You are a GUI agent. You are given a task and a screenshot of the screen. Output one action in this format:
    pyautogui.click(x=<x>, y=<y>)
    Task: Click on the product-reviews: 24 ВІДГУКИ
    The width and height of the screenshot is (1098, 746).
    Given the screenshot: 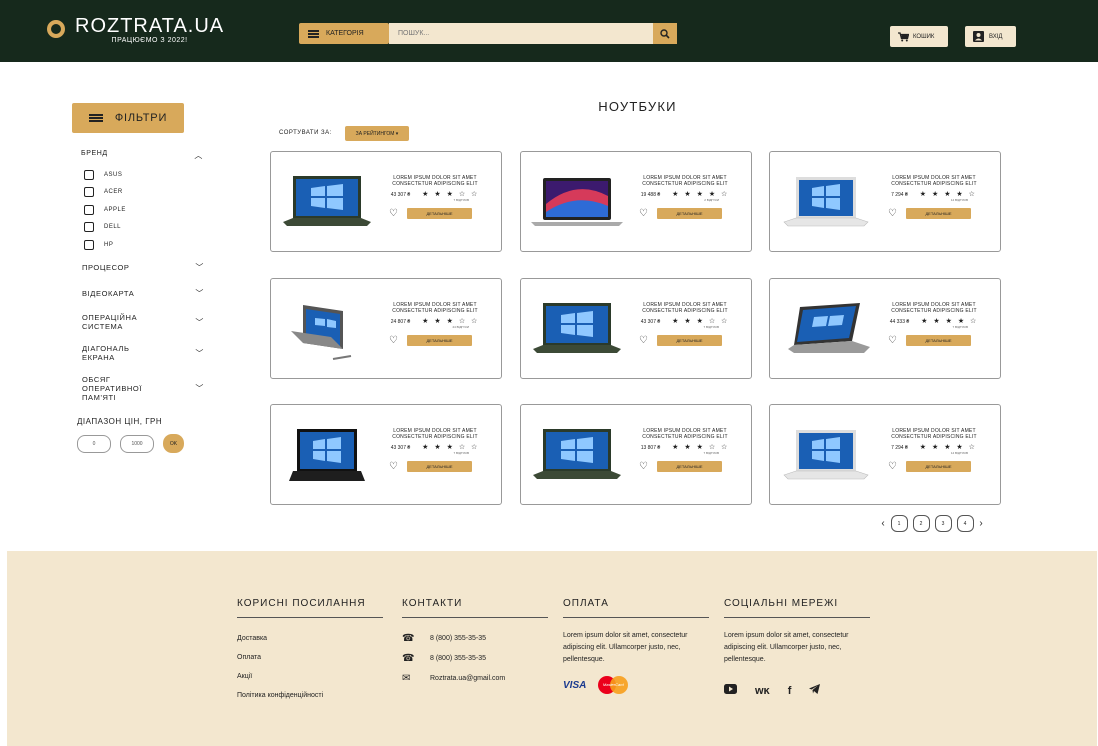 What is the action you would take?
    pyautogui.click(x=423, y=327)
    